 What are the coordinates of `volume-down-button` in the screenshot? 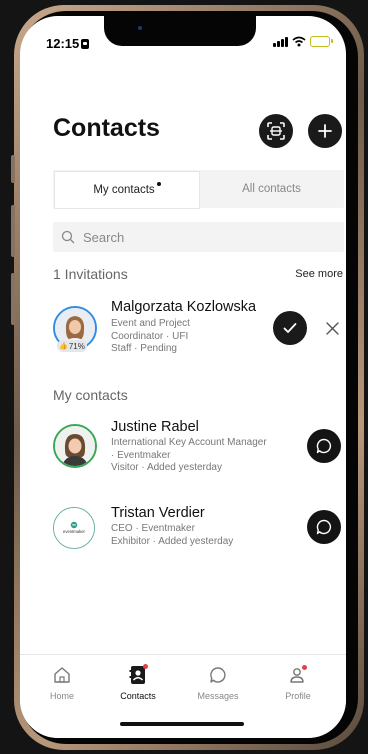 It's located at (13, 299).